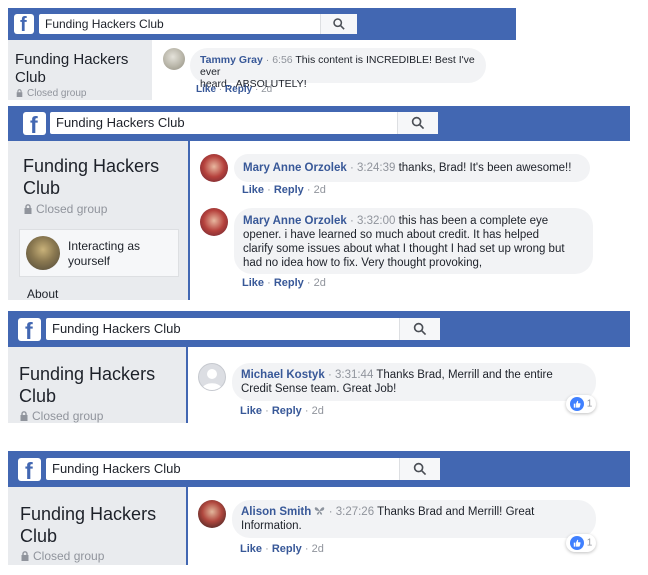  Describe the element at coordinates (283, 375) in the screenshot. I see `comment-author: Michael Kostyk` at that location.